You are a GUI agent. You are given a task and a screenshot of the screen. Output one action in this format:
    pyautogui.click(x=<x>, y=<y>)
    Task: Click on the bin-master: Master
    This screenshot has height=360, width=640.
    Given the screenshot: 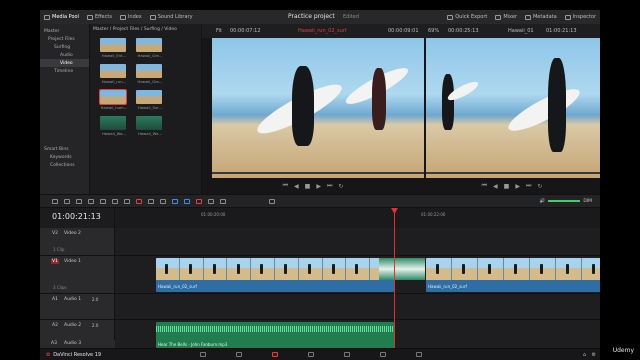 What is the action you would take?
    pyautogui.click(x=64, y=31)
    